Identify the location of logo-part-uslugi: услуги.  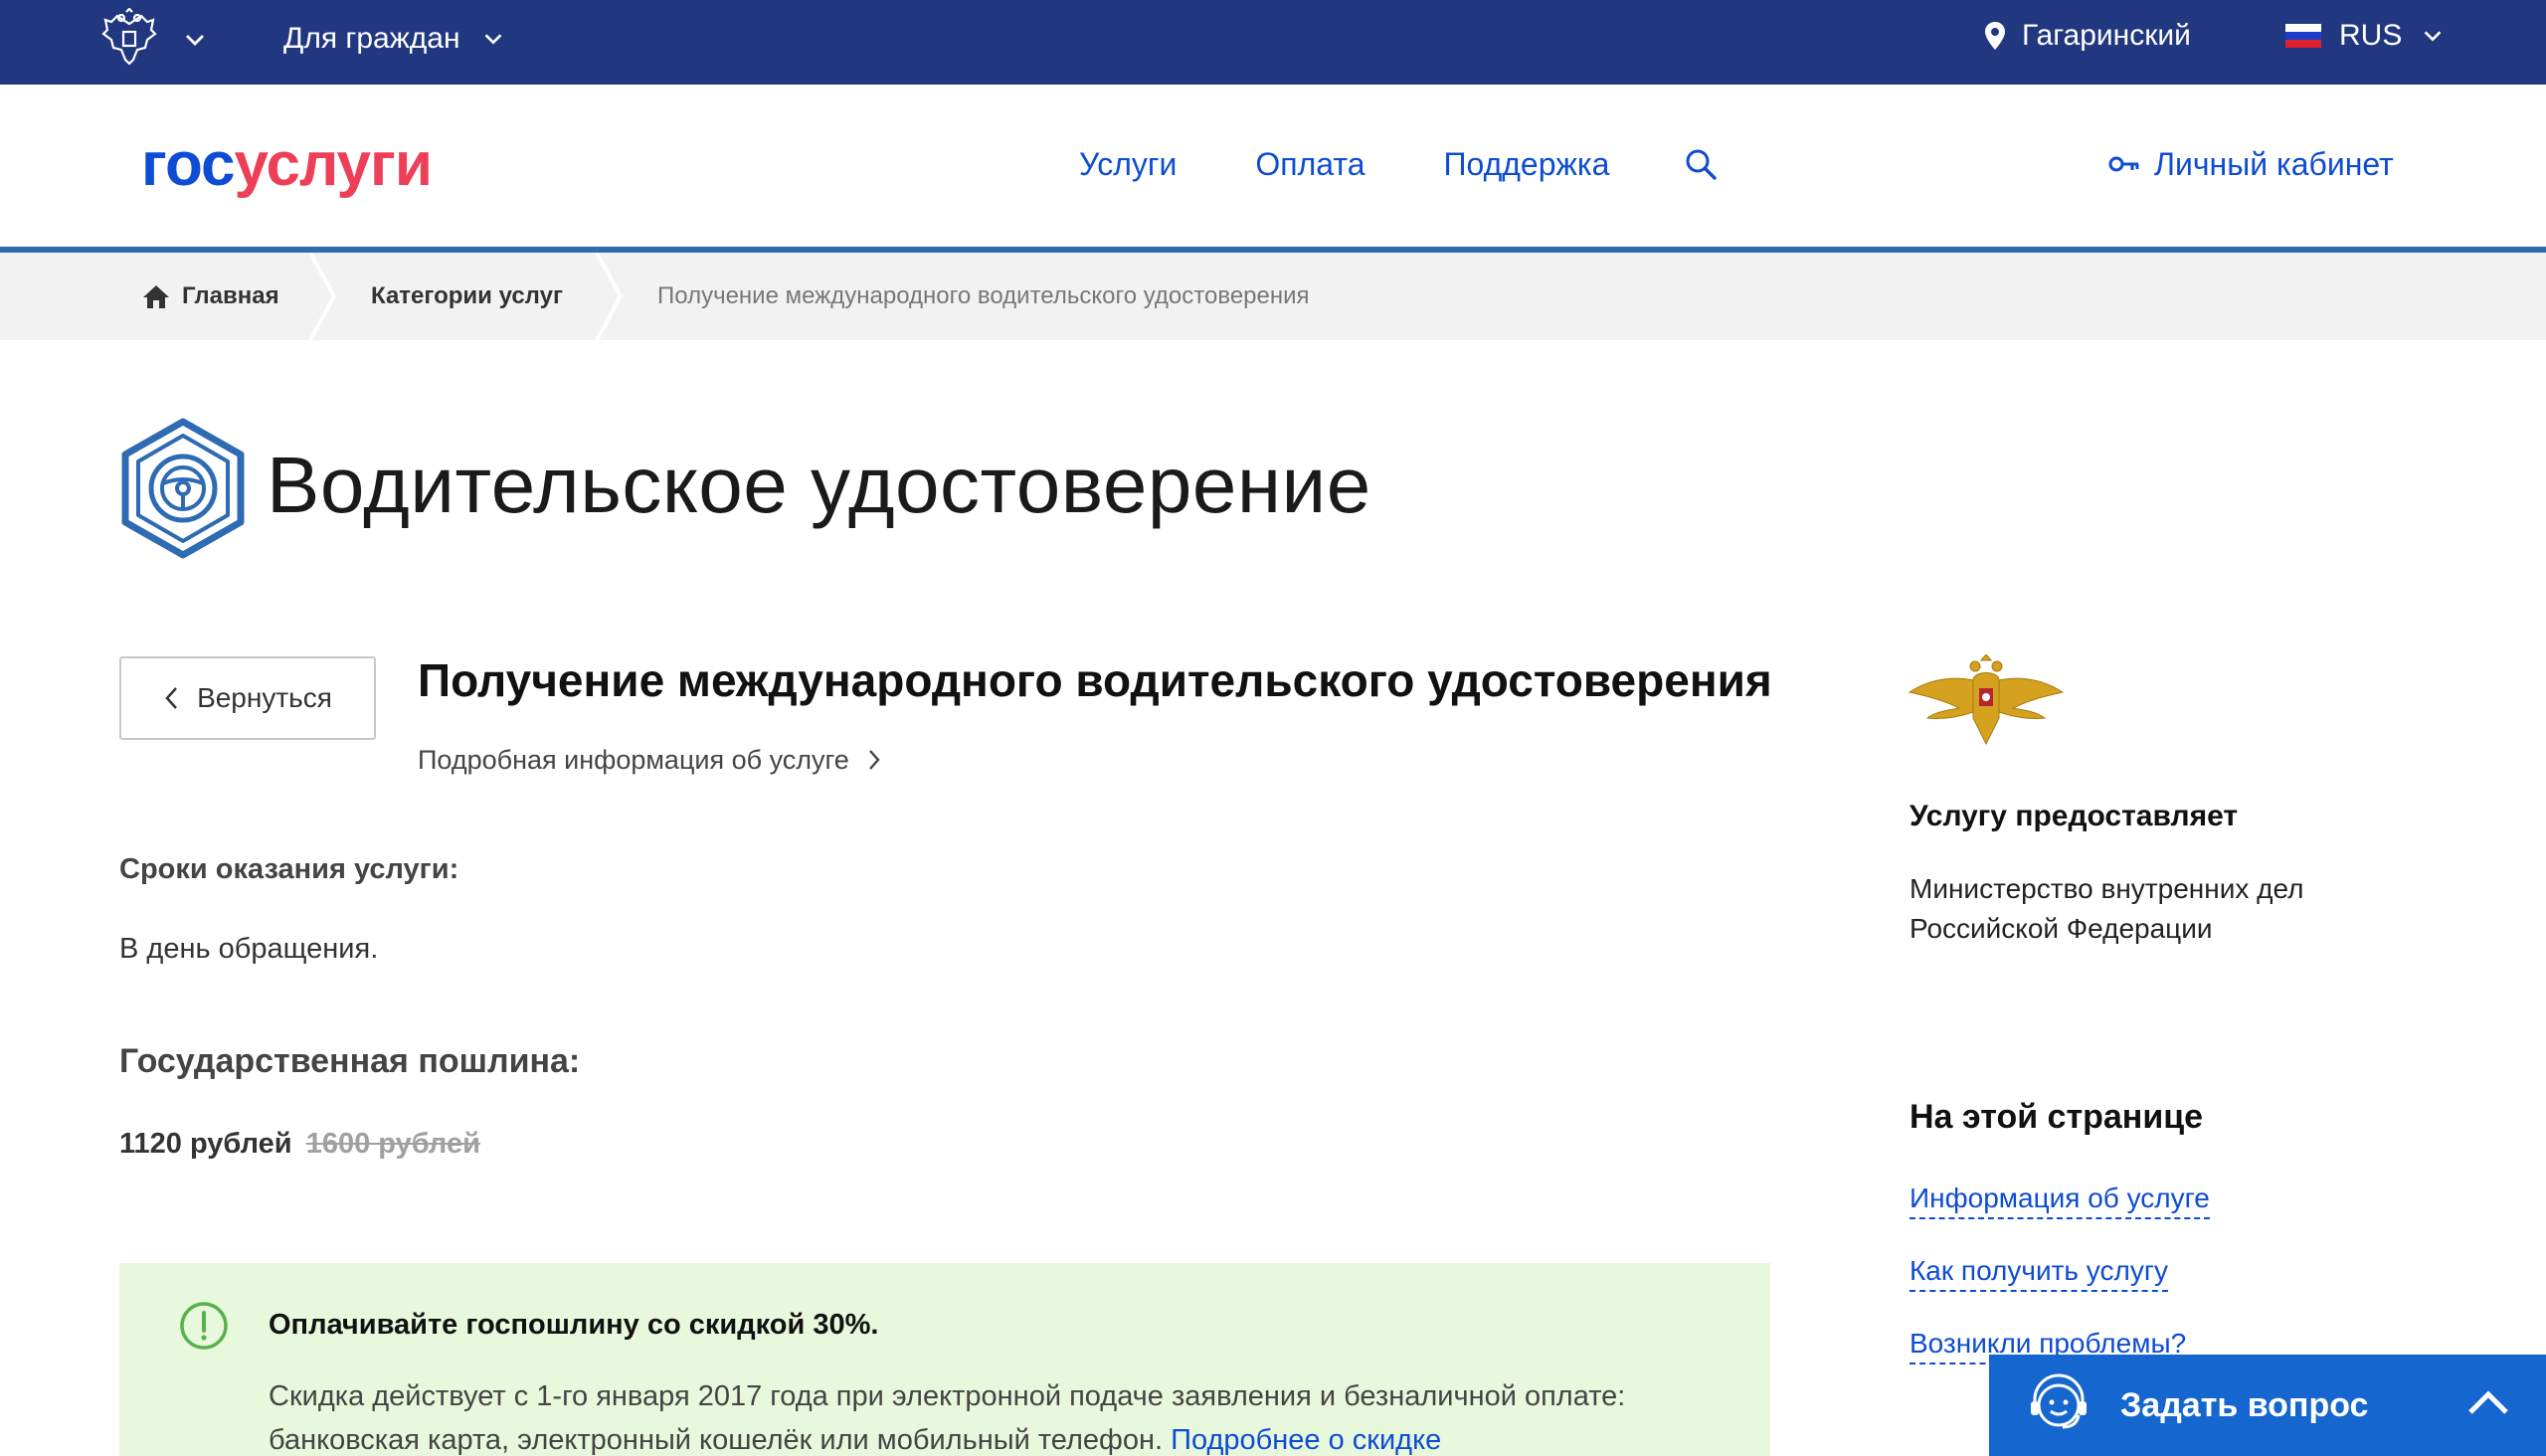
(333, 164).